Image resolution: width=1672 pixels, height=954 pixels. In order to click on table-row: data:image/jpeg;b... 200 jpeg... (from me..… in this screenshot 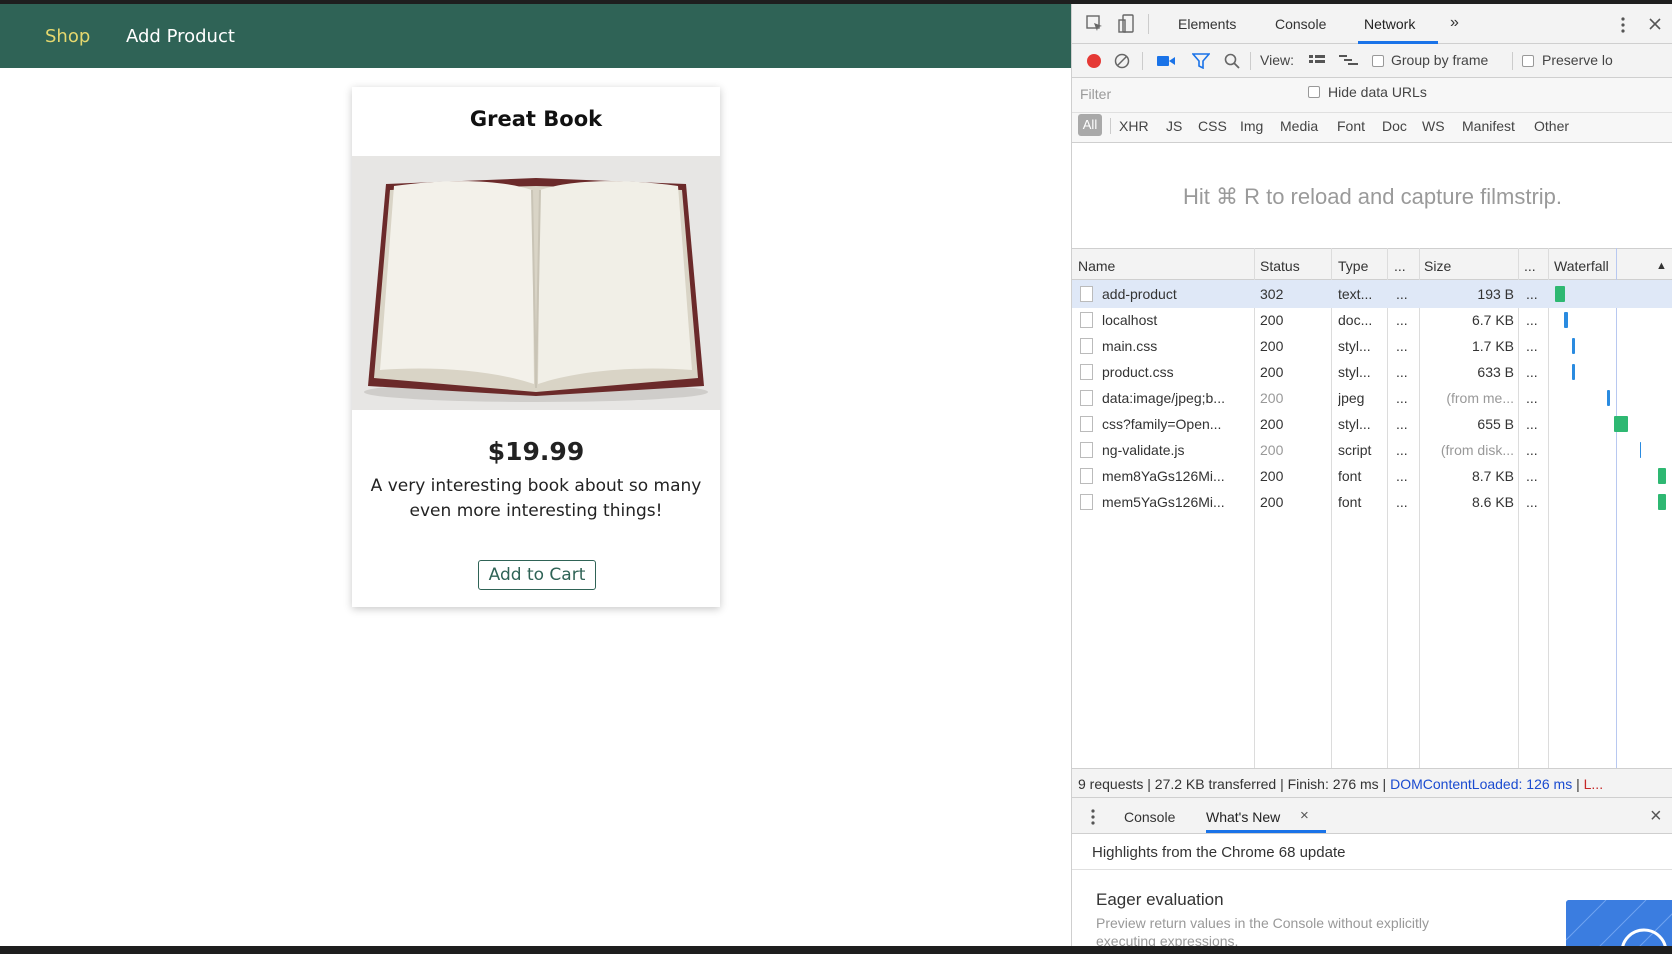, I will do `click(1372, 398)`.